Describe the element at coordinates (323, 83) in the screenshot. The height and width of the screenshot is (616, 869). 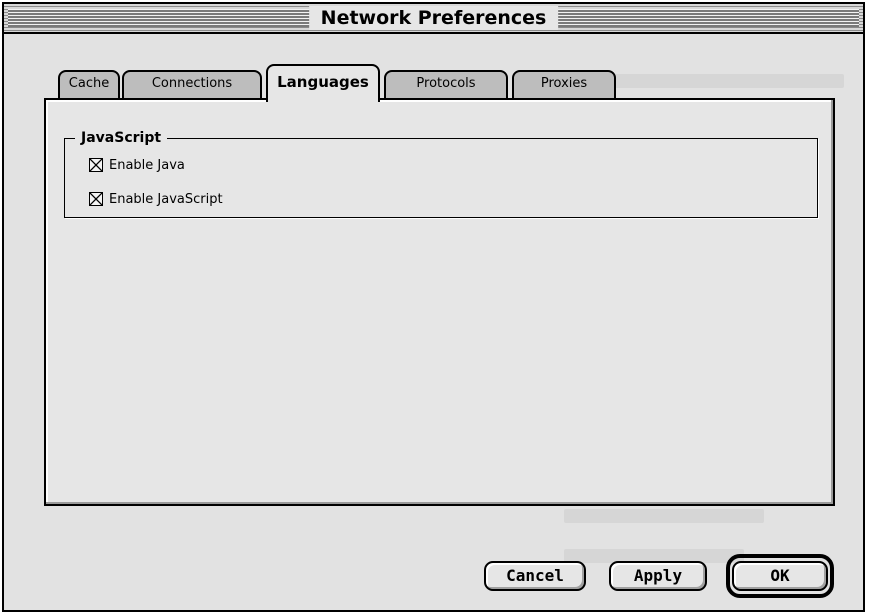
I see `tab-languages: Languages` at that location.